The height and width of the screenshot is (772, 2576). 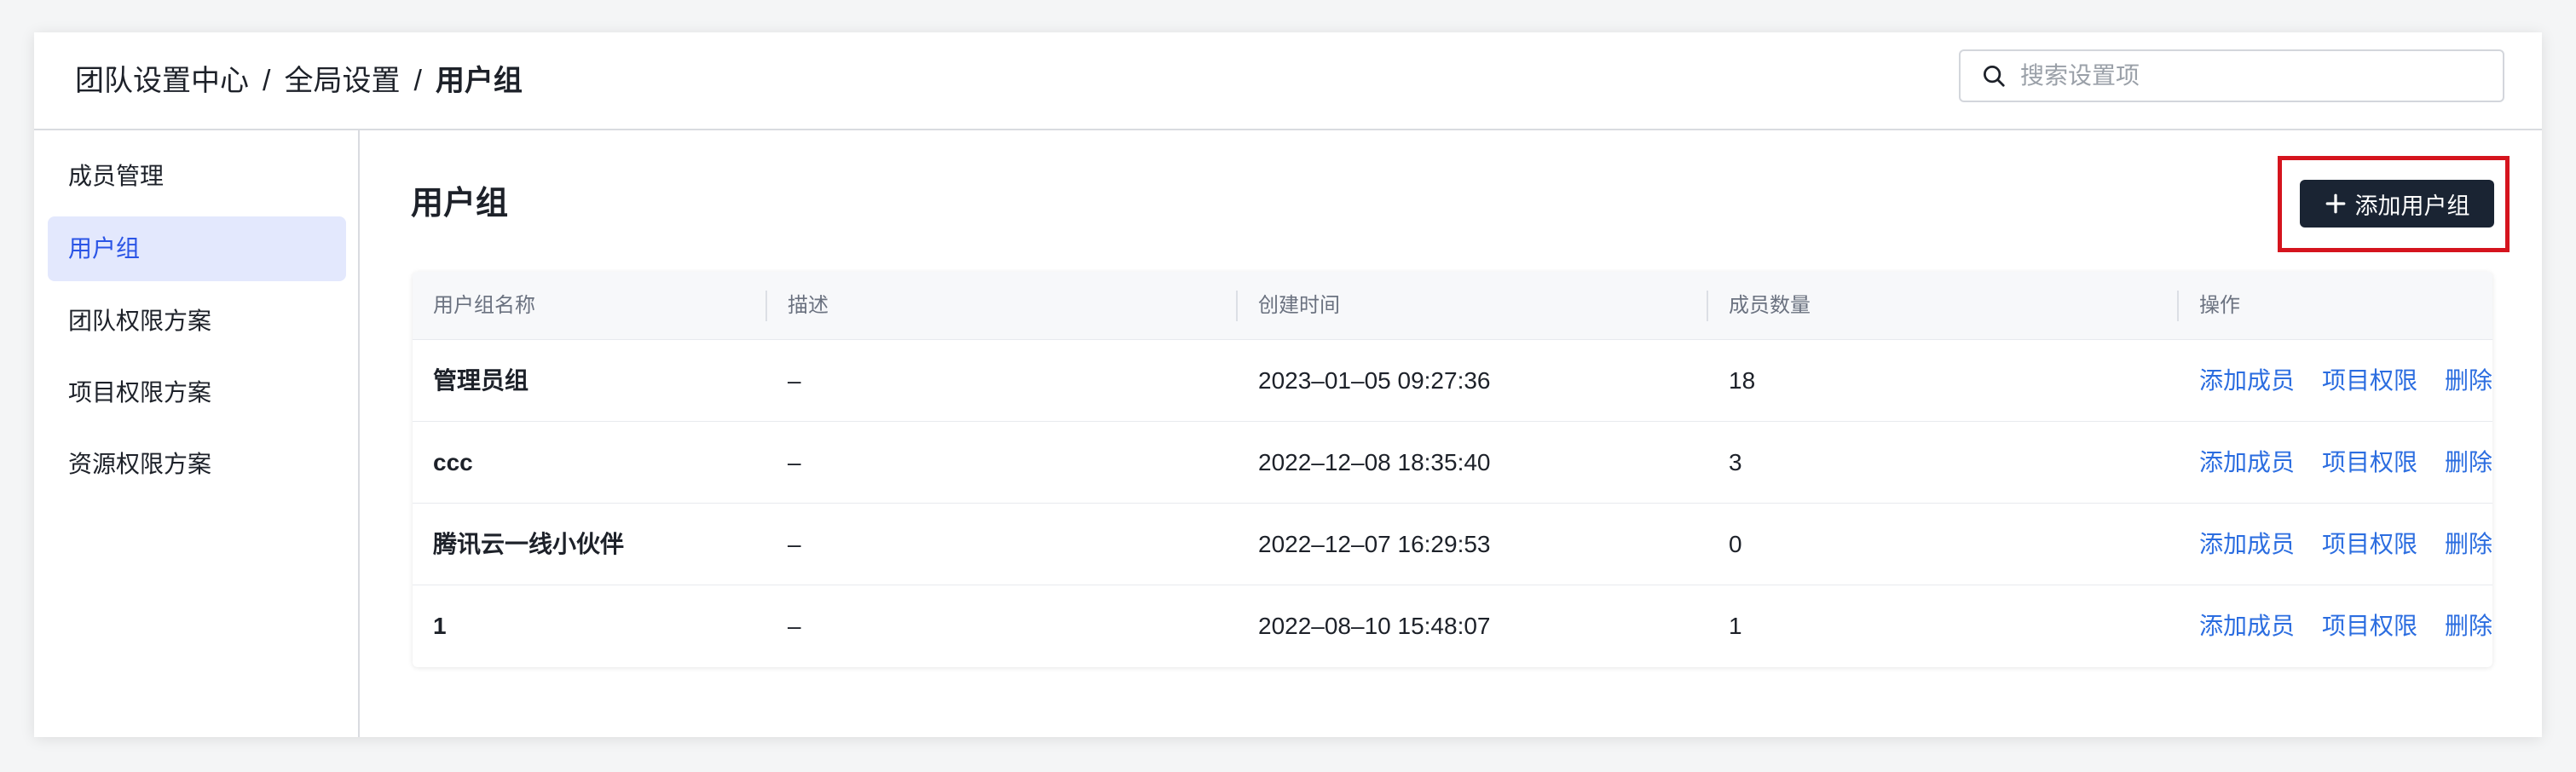 I want to click on breadcrumb-item-global-settings: 全局设置, so click(x=342, y=81).